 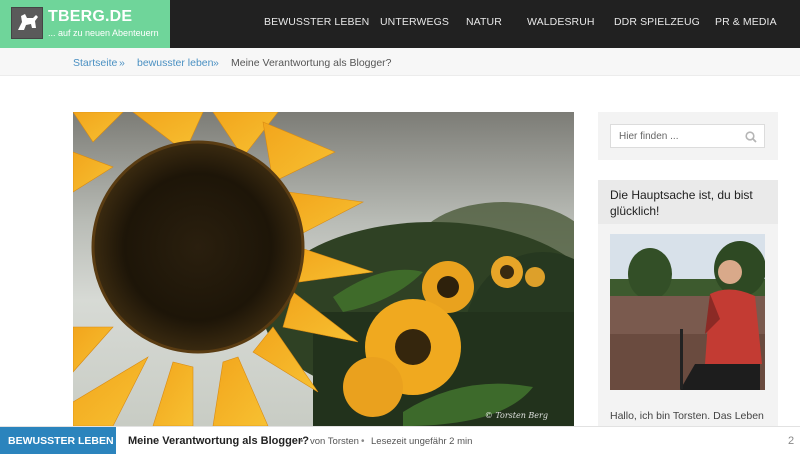 I want to click on site-title: TBERG.DE, so click(x=90, y=16).